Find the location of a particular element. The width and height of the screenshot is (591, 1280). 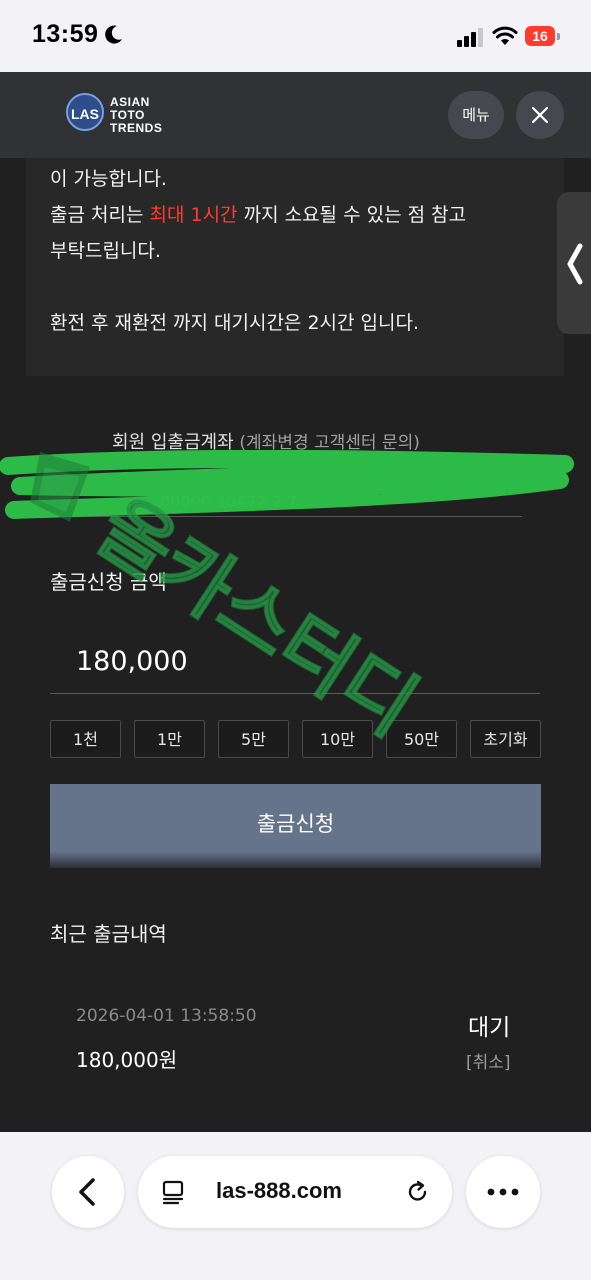

redaction-scribble is located at coordinates (287, 484).